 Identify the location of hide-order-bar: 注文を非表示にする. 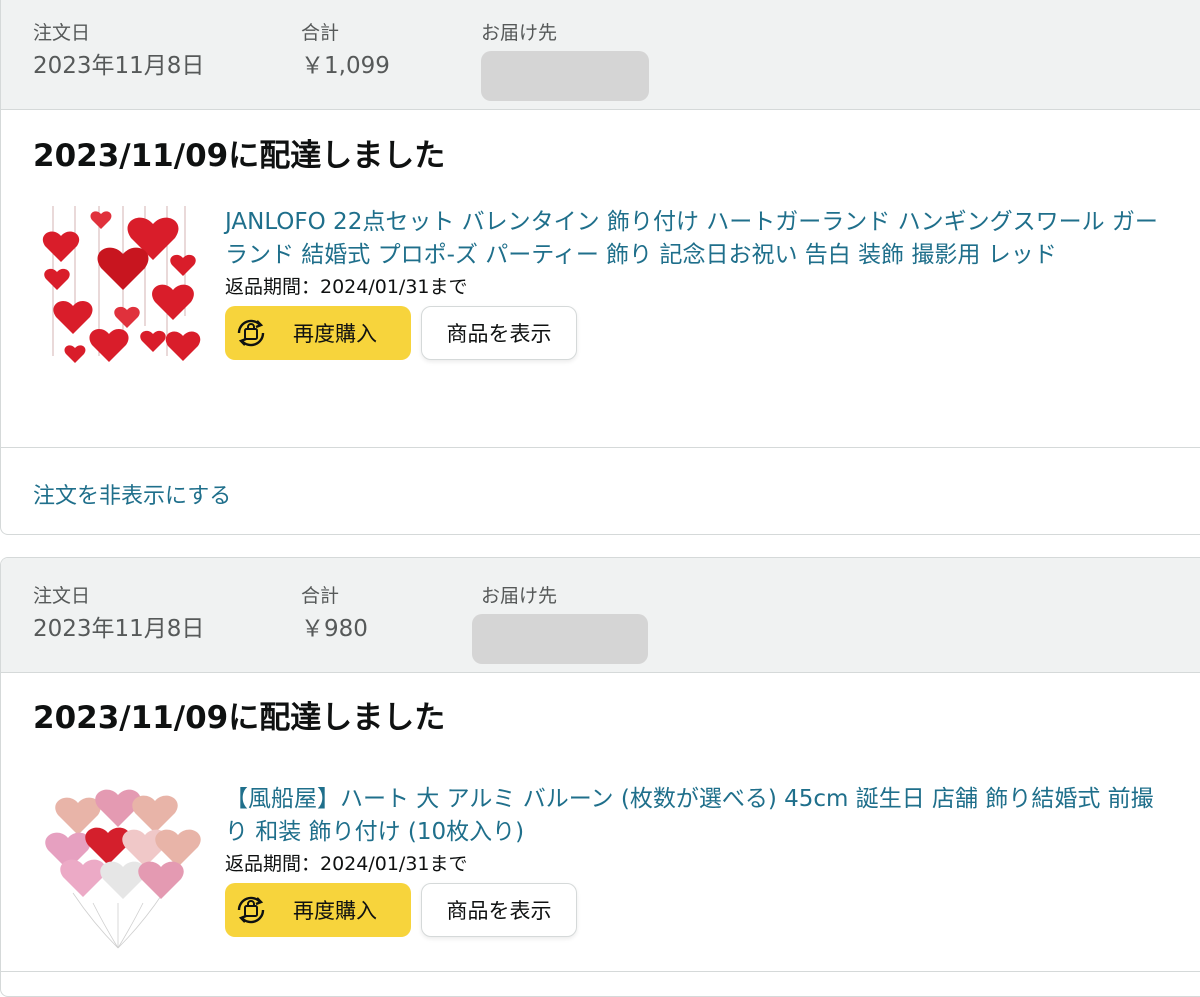
(600, 490).